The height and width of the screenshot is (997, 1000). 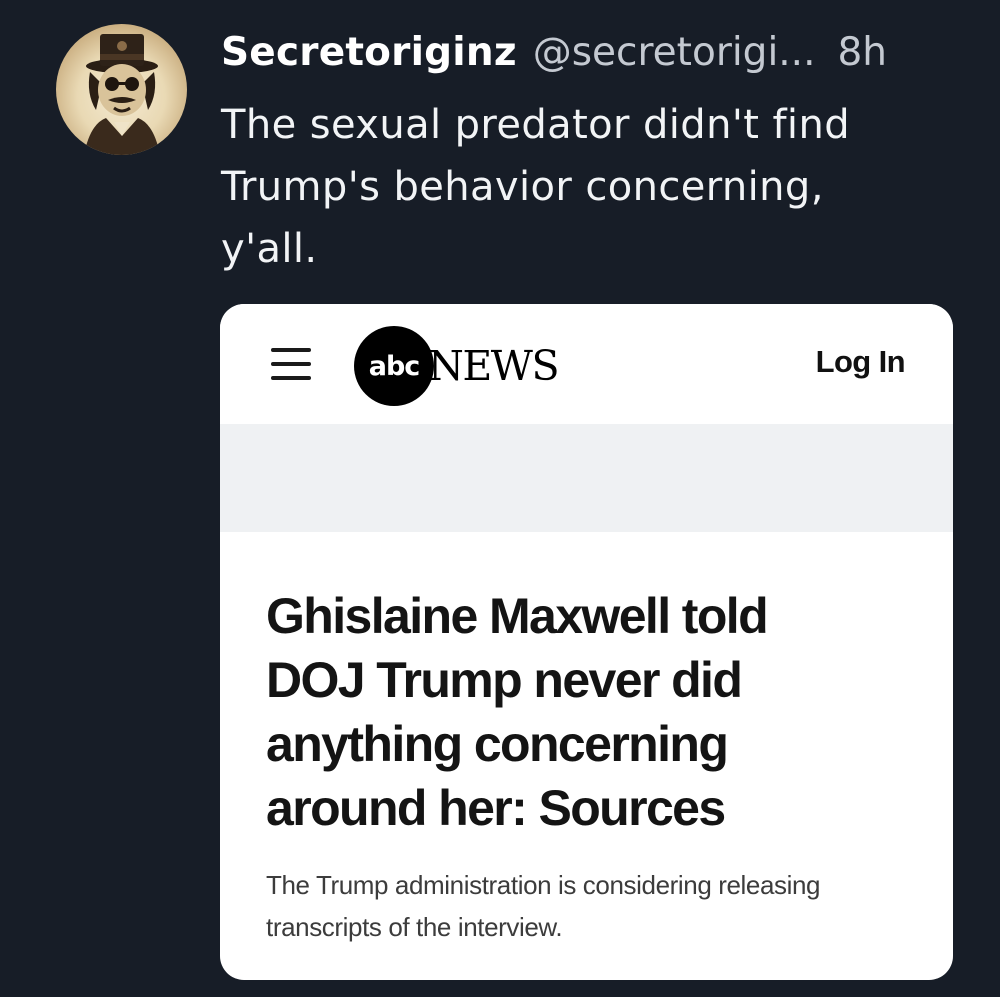 I want to click on timestamp: 8h, so click(x=862, y=52).